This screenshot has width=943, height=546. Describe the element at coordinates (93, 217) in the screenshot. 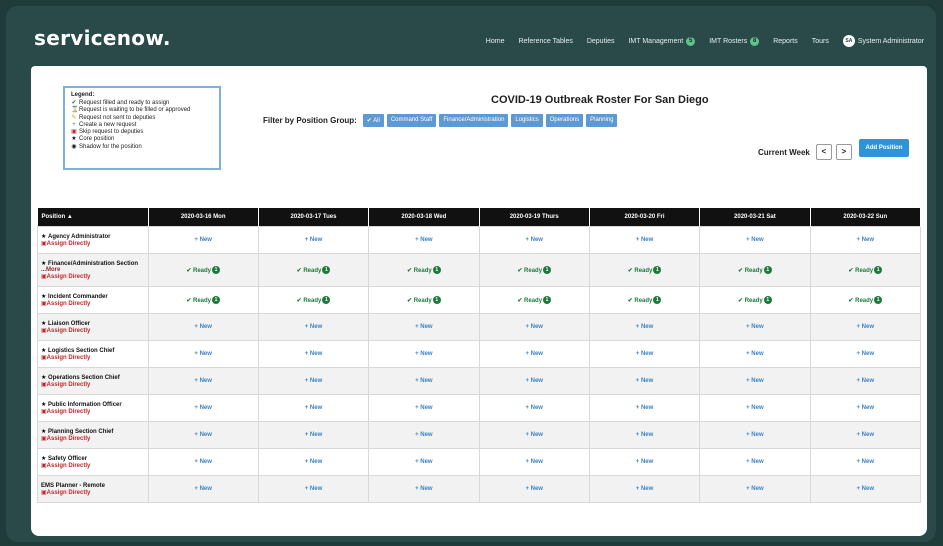

I see `position-column-header: Position ▲` at that location.